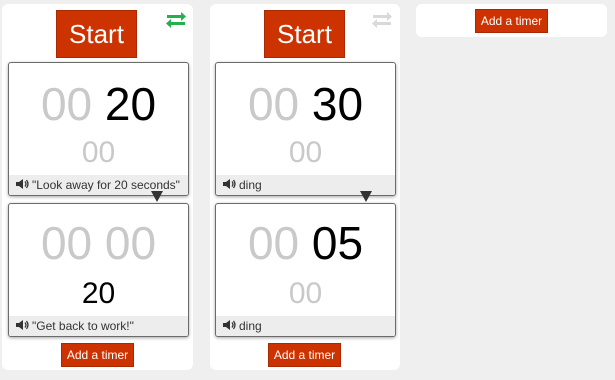 Image resolution: width=615 pixels, height=380 pixels. I want to click on sound-label: "Look away for 20 seconds", so click(106, 185).